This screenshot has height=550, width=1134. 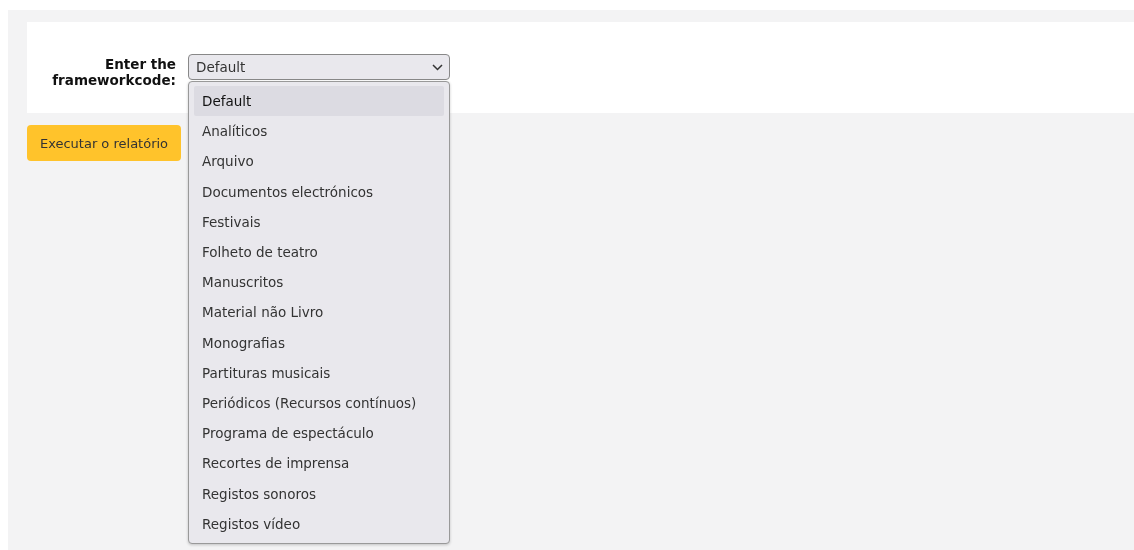 I want to click on framework-select: Default, so click(x=319, y=67).